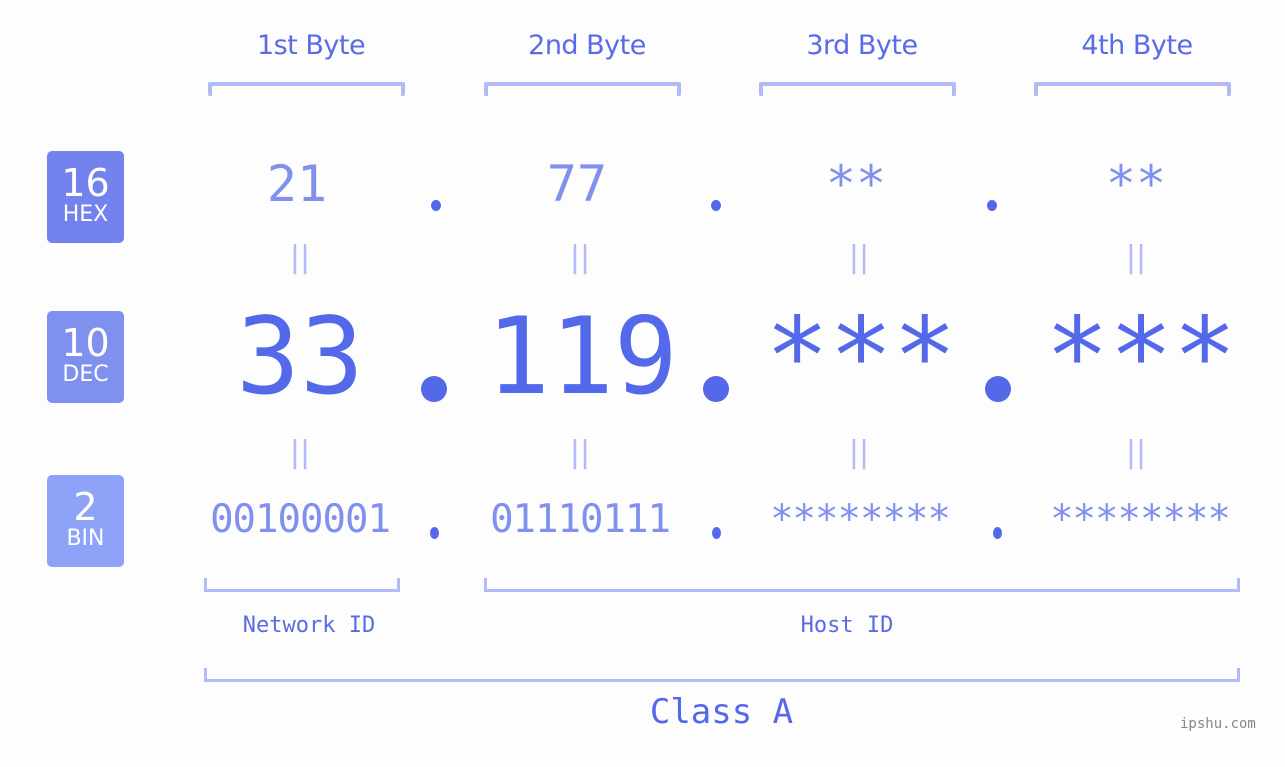  I want to click on bin-value-4: ********, so click(1140, 519).